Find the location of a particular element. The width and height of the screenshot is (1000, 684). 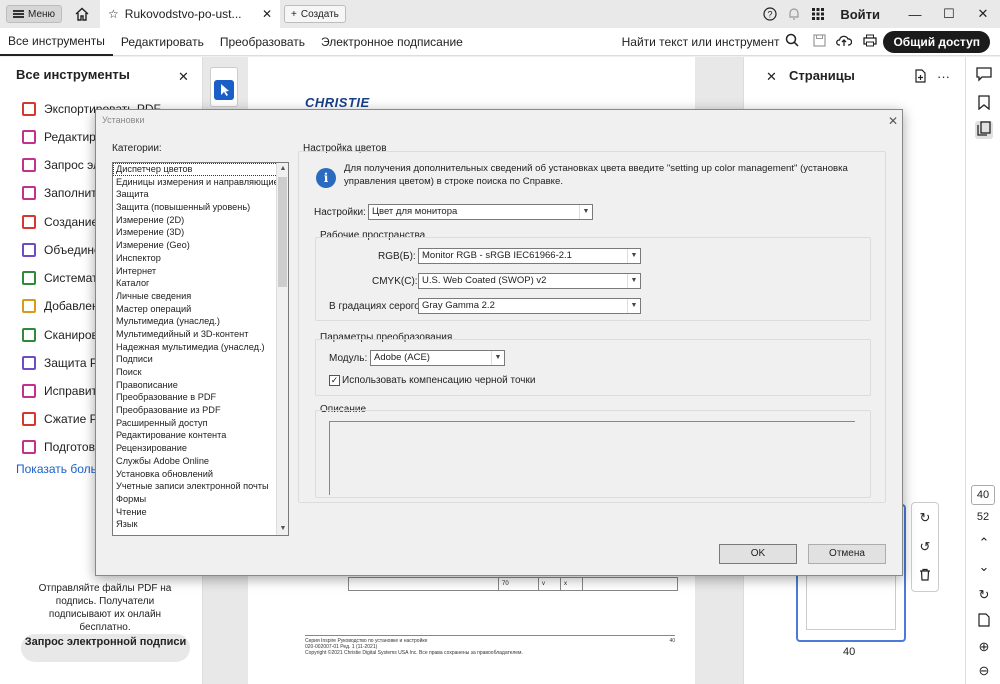

gray-select: Gray Gamma 2.2 ▼ is located at coordinates (529, 306).